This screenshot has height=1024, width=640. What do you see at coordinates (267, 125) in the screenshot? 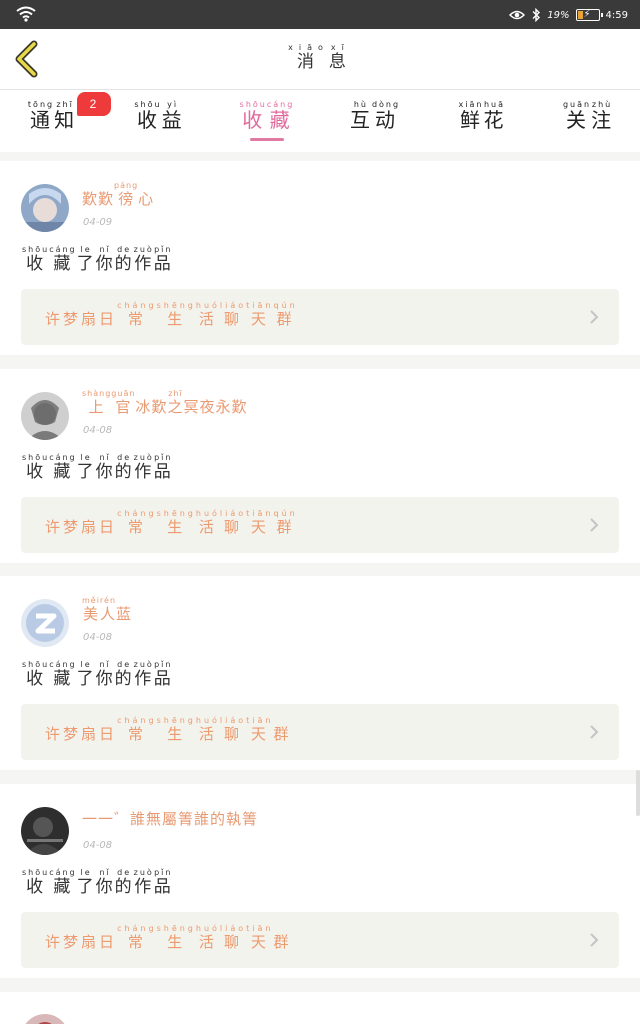
I see `tab-favorites: 收shōu藏cáng` at bounding box center [267, 125].